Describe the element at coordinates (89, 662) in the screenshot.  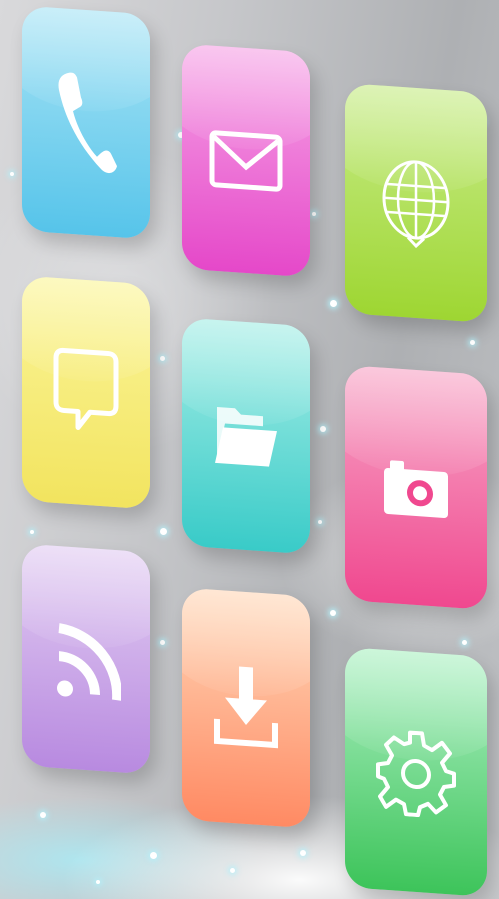
I see `rss-icon` at that location.